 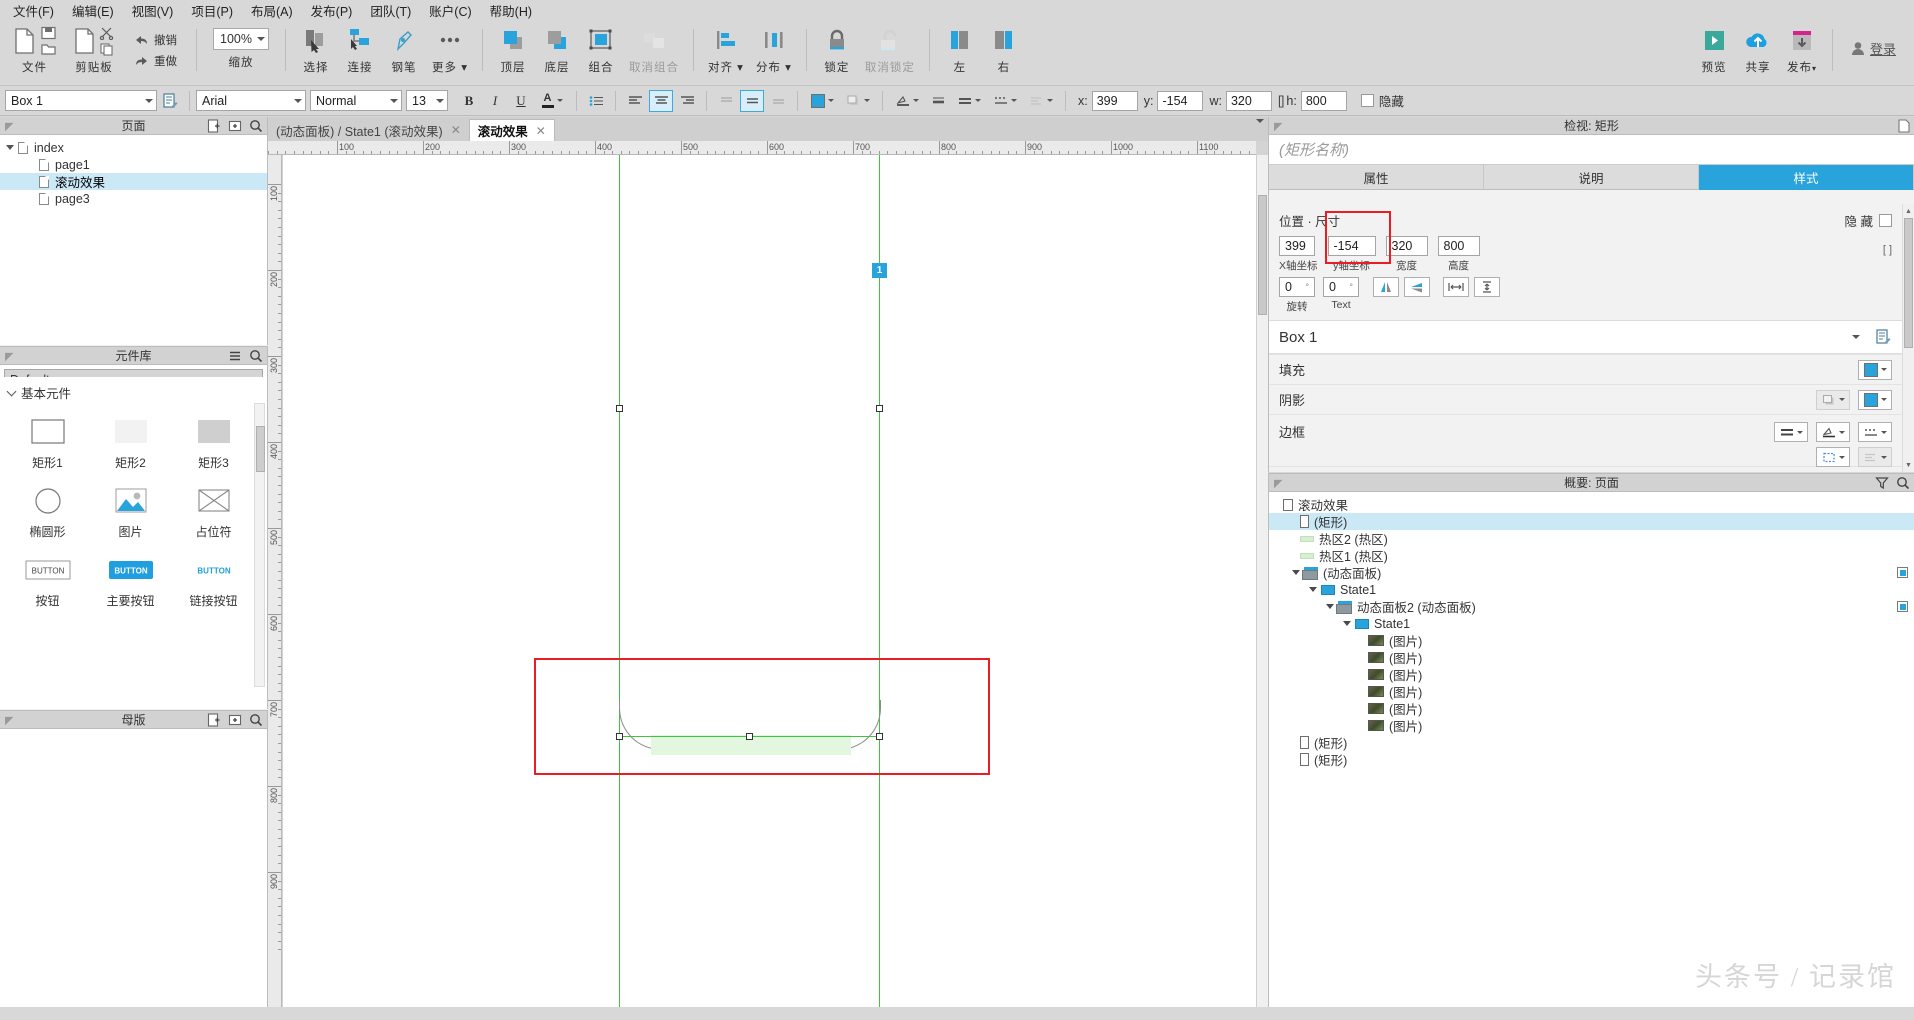 I want to click on width-input: 320, so click(x=1406, y=246).